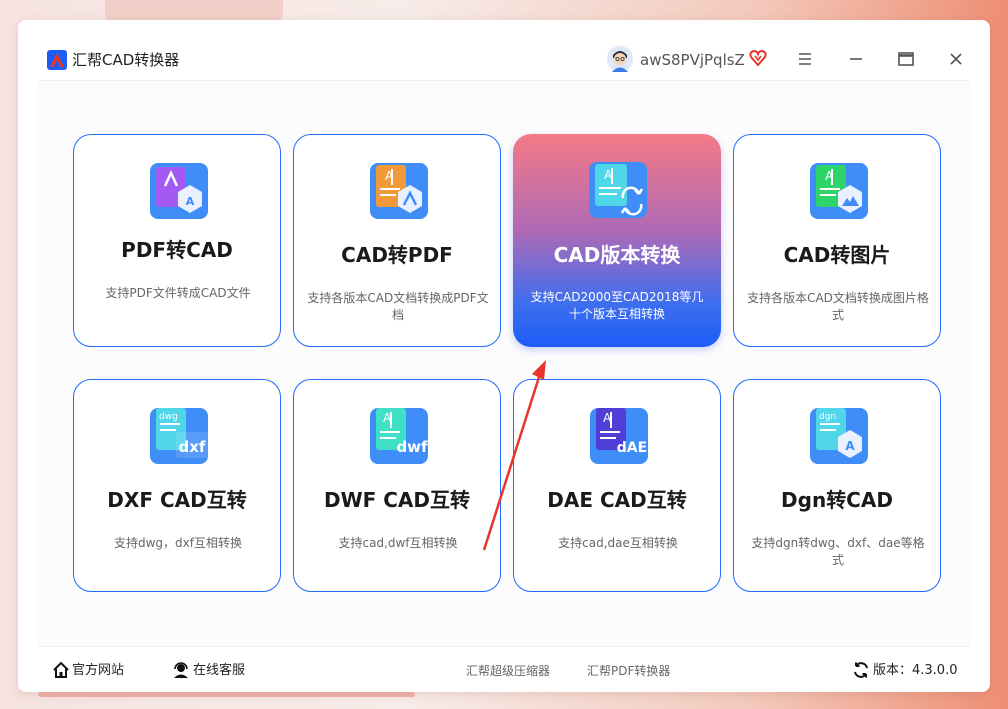 Image resolution: width=1008 pixels, height=709 pixels. What do you see at coordinates (632, 448) in the screenshot?
I see `icon-label: dAE` at bounding box center [632, 448].